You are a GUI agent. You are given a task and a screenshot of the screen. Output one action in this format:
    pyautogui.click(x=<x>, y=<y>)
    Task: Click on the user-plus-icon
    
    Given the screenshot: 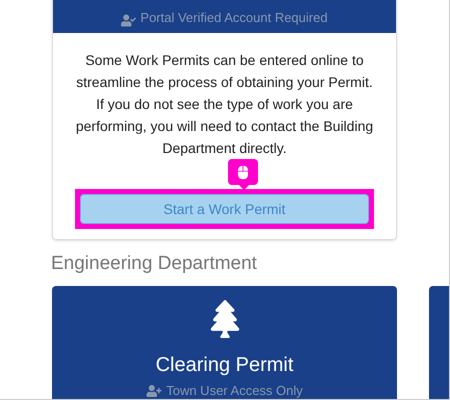 What is the action you would take?
    pyautogui.click(x=154, y=390)
    